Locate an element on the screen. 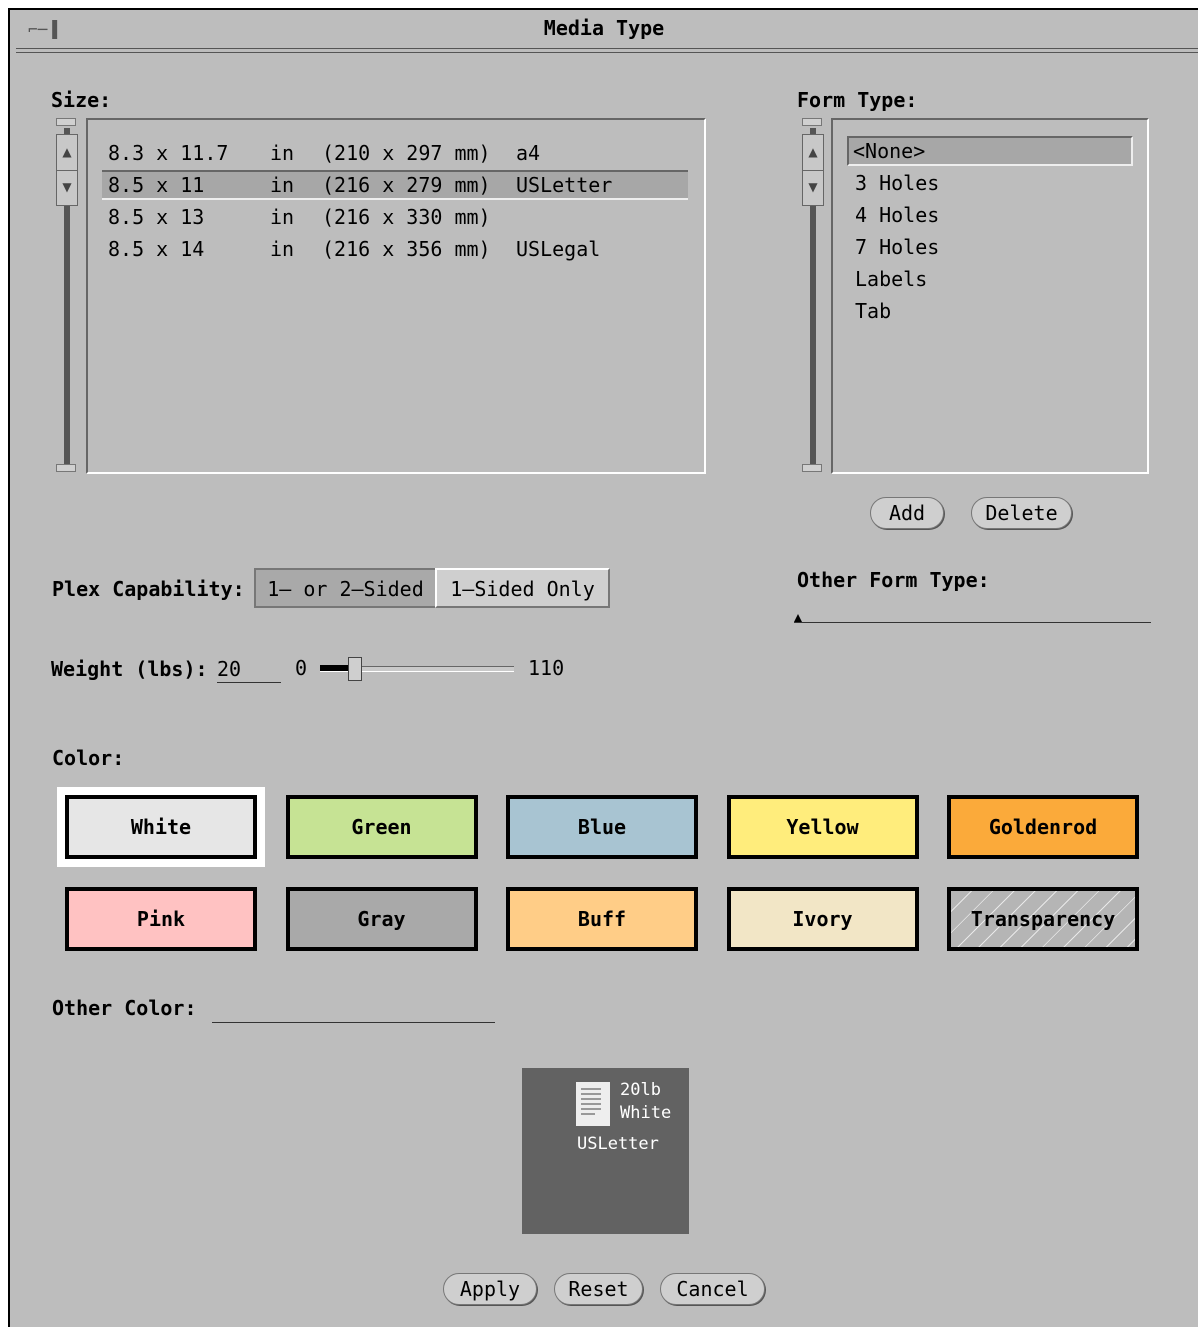 The image size is (1204, 1329). preview-color: White is located at coordinates (646, 1113).